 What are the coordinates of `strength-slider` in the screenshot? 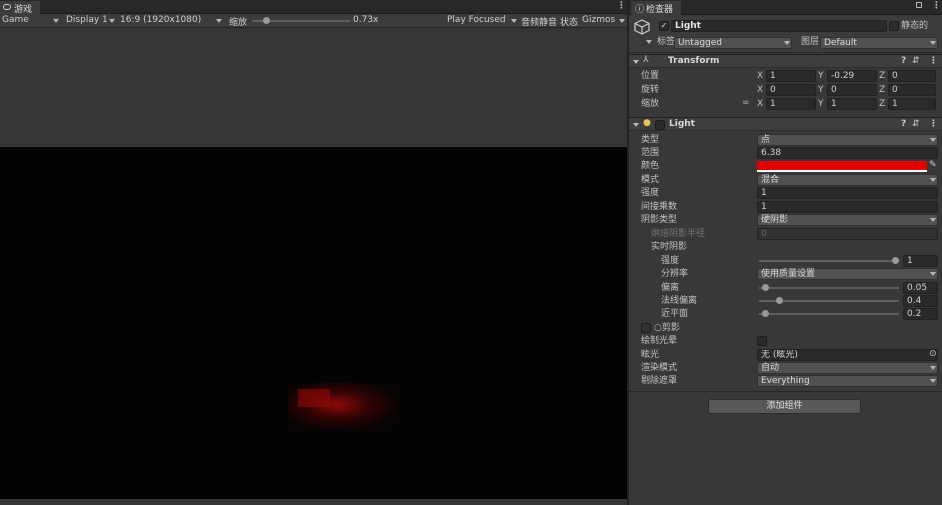 It's located at (829, 260).